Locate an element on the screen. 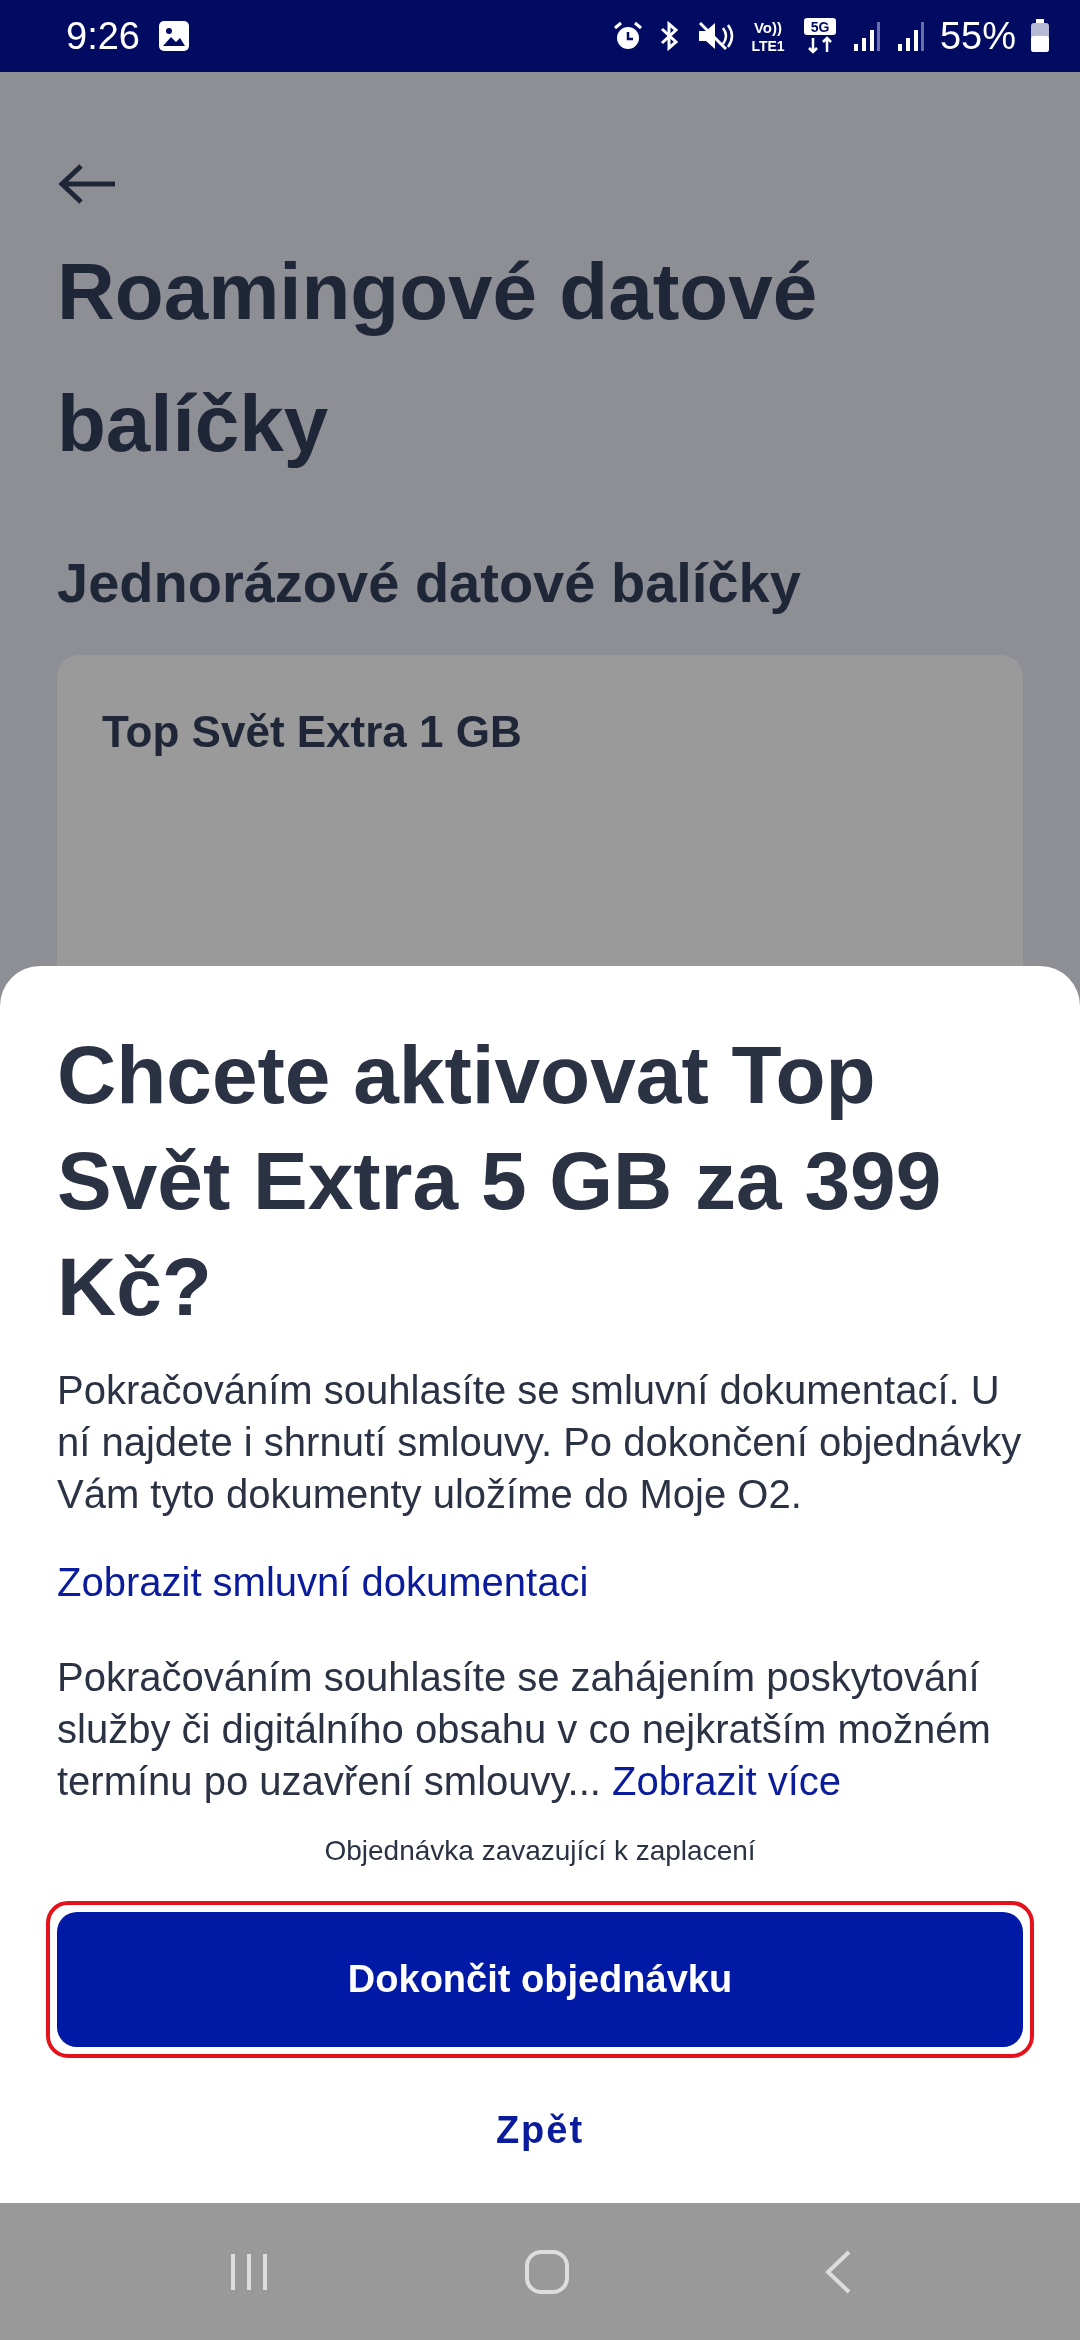  payment-note: Objednávka zavazující k zaplacení is located at coordinates (540, 1851).